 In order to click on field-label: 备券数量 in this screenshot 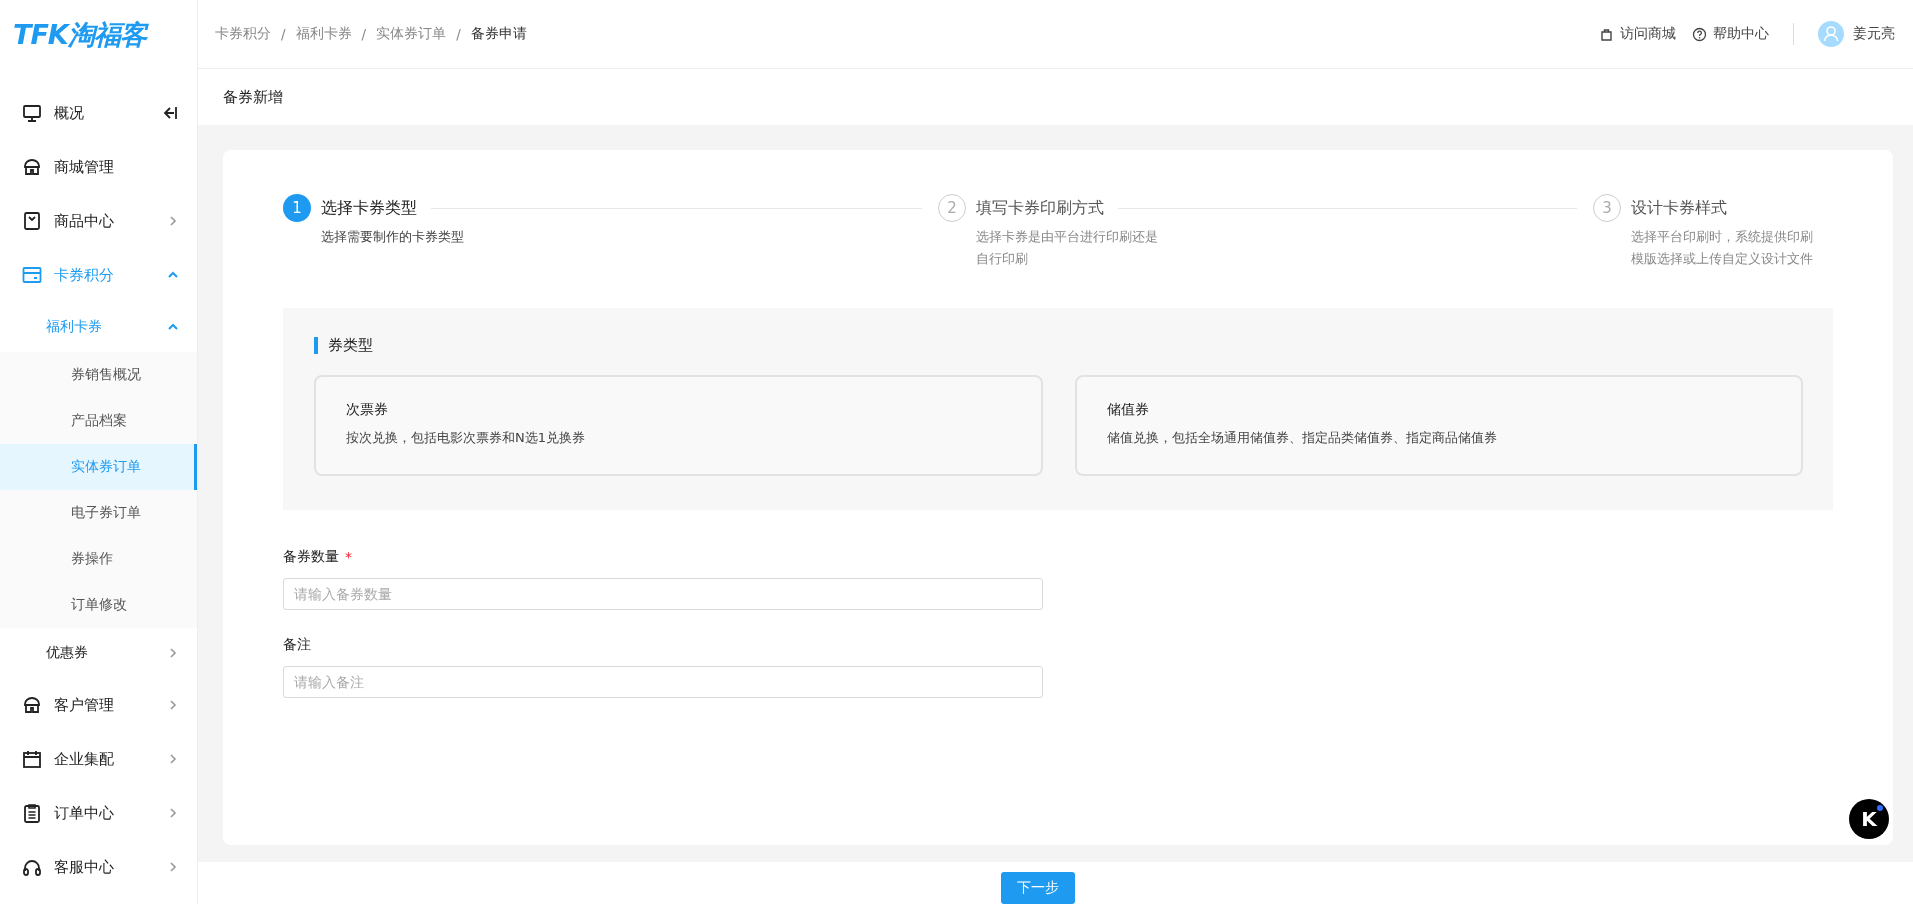, I will do `click(311, 557)`.